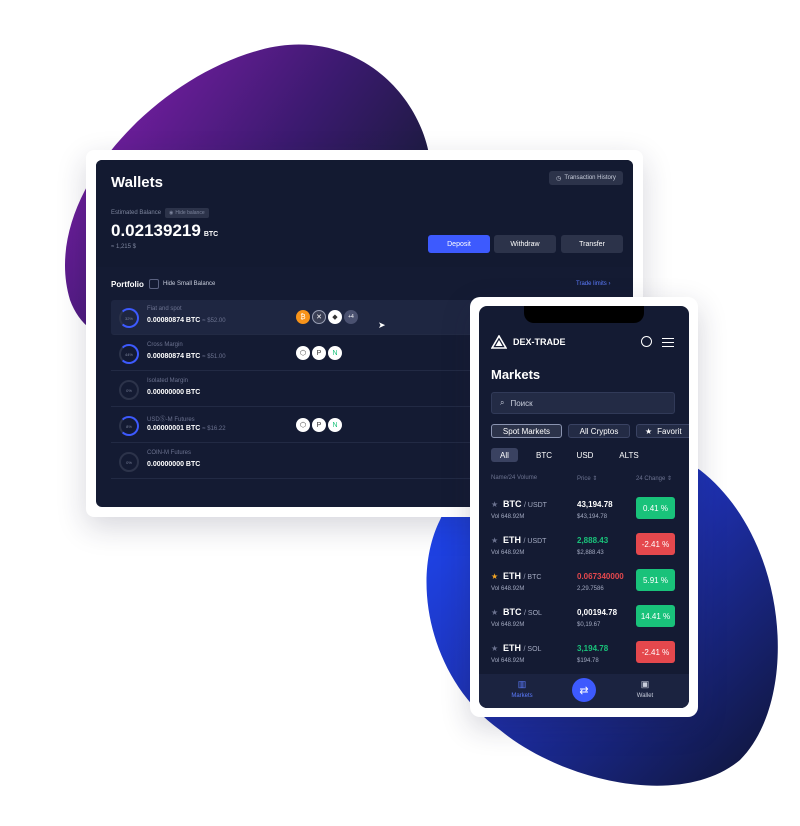 The image size is (800, 826). I want to click on swap-arrows-icon: ⇄, so click(584, 690).